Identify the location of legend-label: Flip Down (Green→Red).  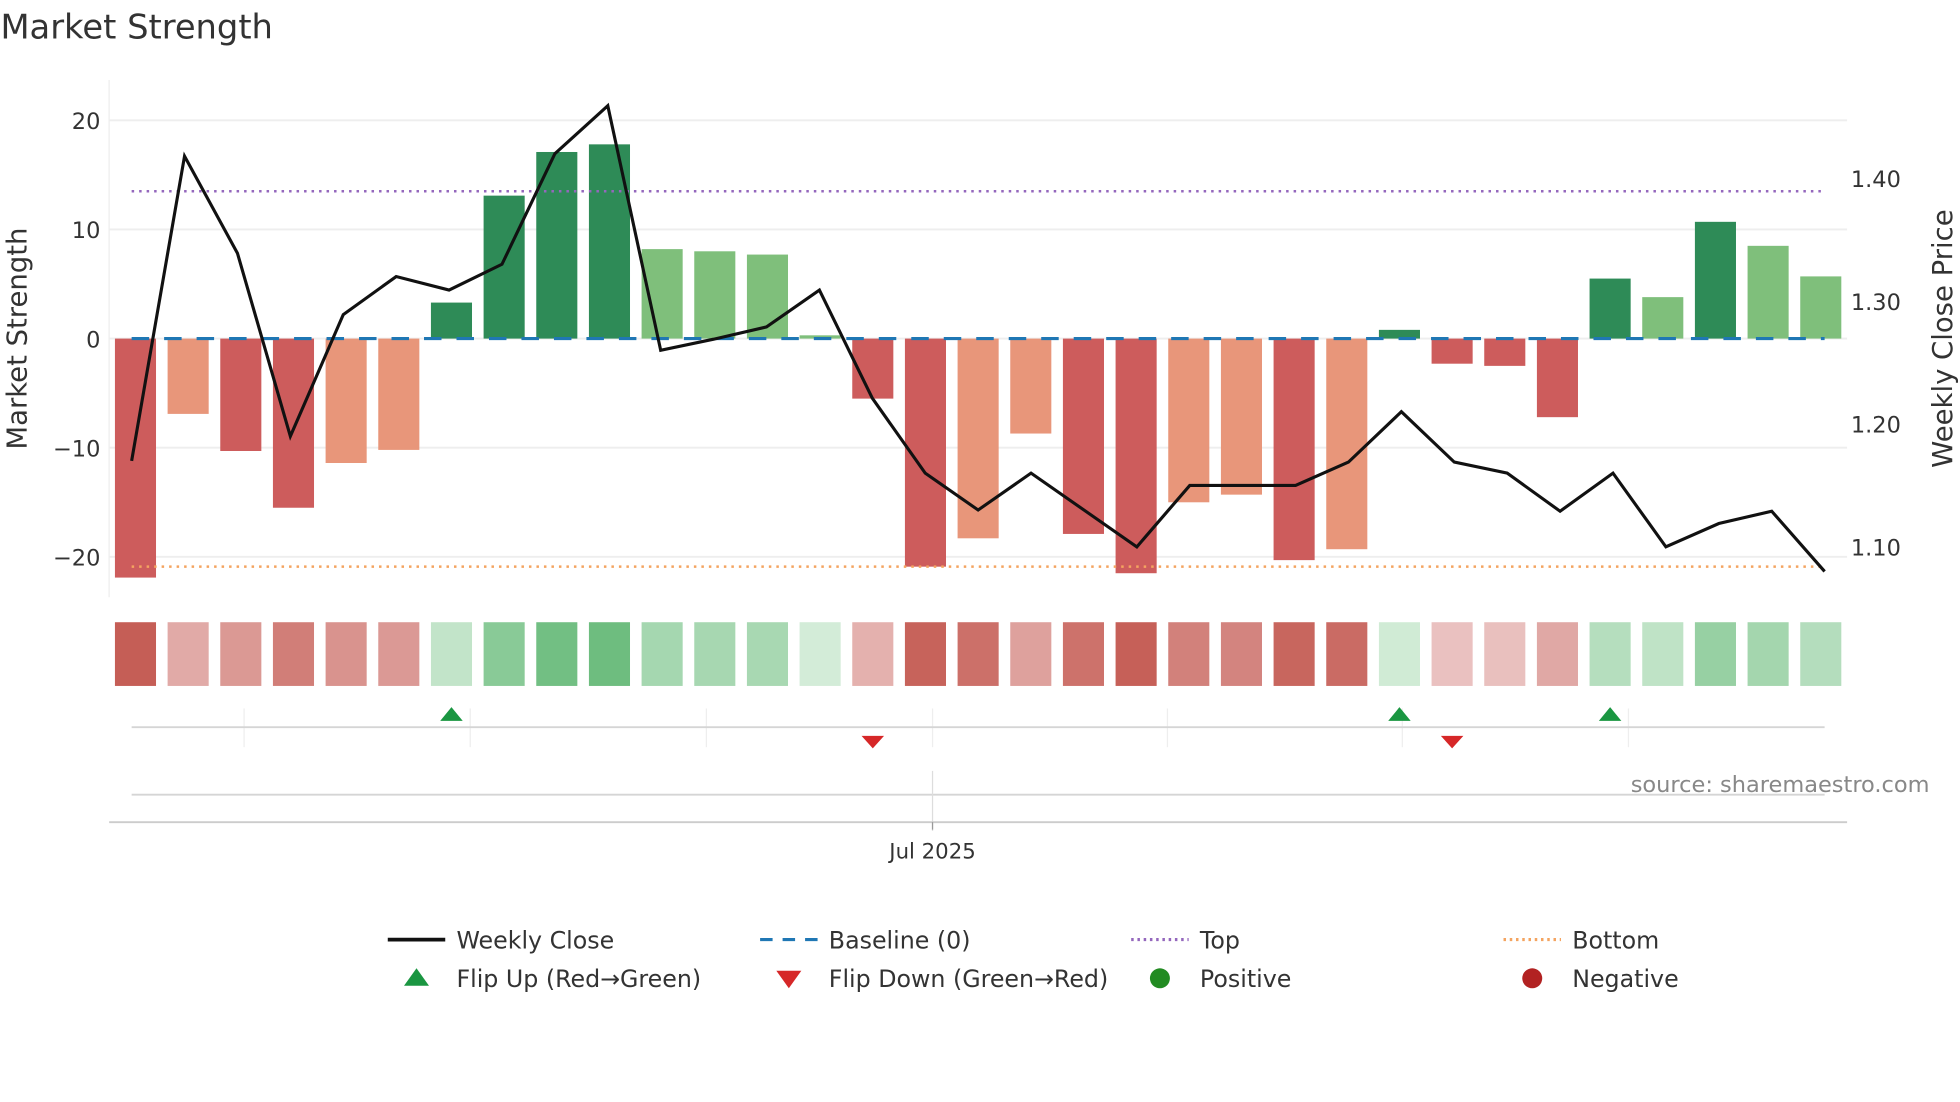
(968, 979).